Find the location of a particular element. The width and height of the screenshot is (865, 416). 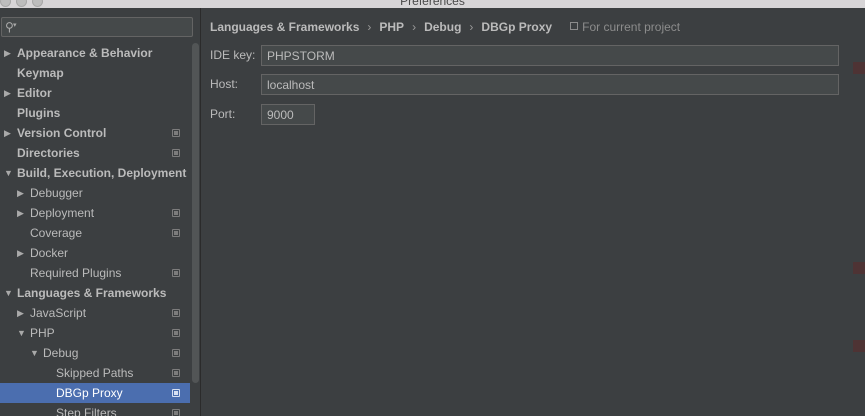

sidebar-item-version-control: ▶ Version Control is located at coordinates (95, 133).